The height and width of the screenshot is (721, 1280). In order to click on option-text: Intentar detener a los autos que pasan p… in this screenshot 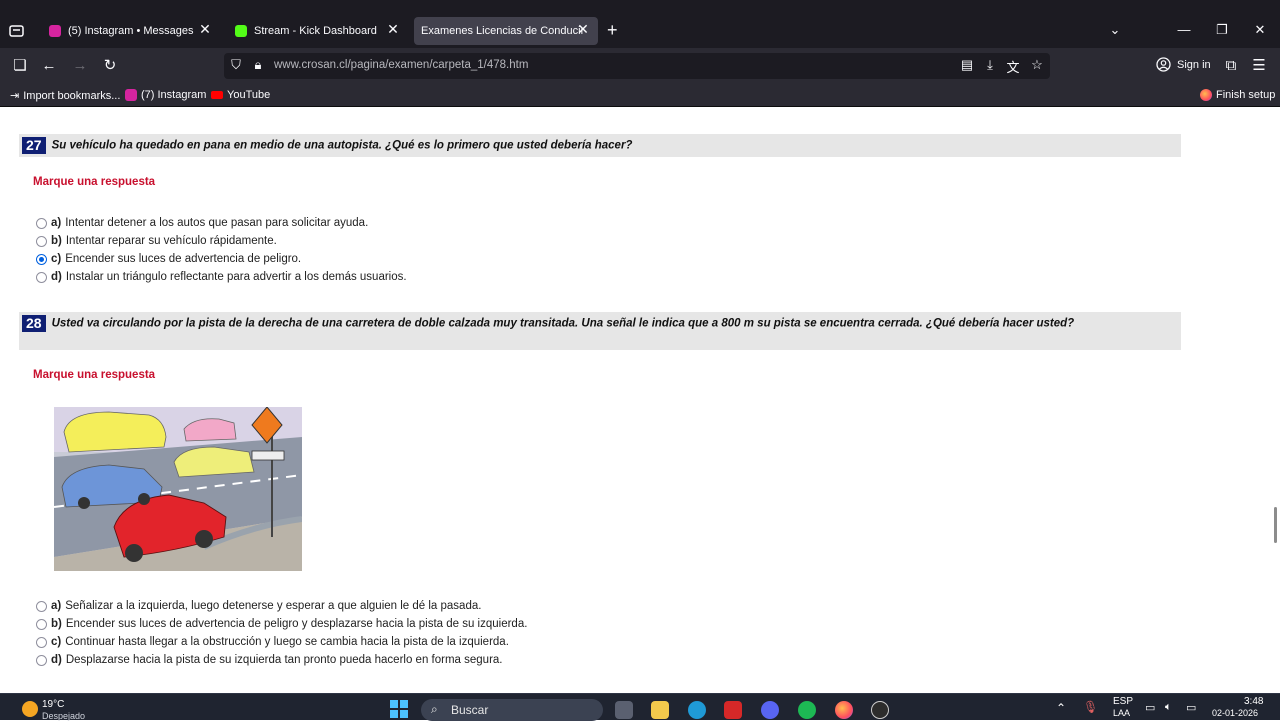, I will do `click(217, 223)`.